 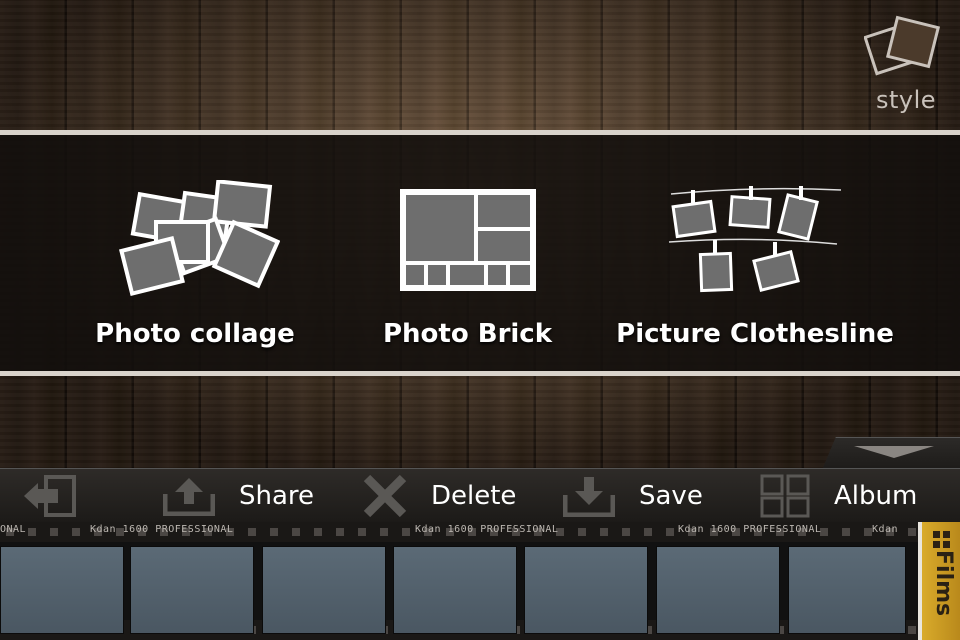 I want to click on picture-clothesline-icon, so click(x=755, y=239).